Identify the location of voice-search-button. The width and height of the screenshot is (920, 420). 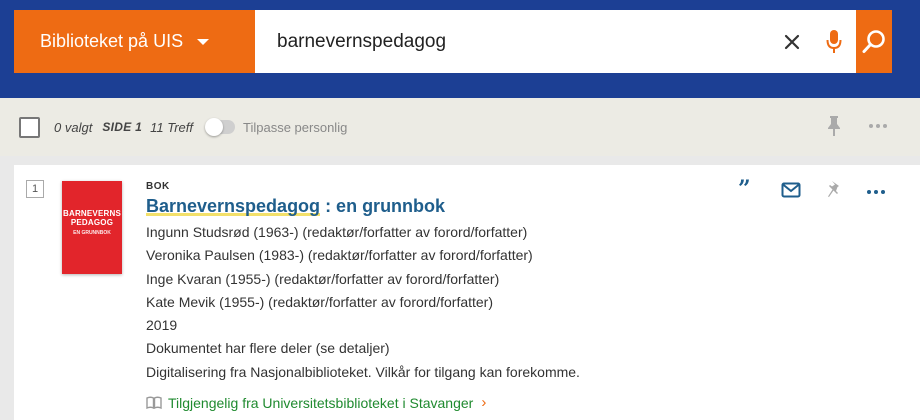
(834, 41).